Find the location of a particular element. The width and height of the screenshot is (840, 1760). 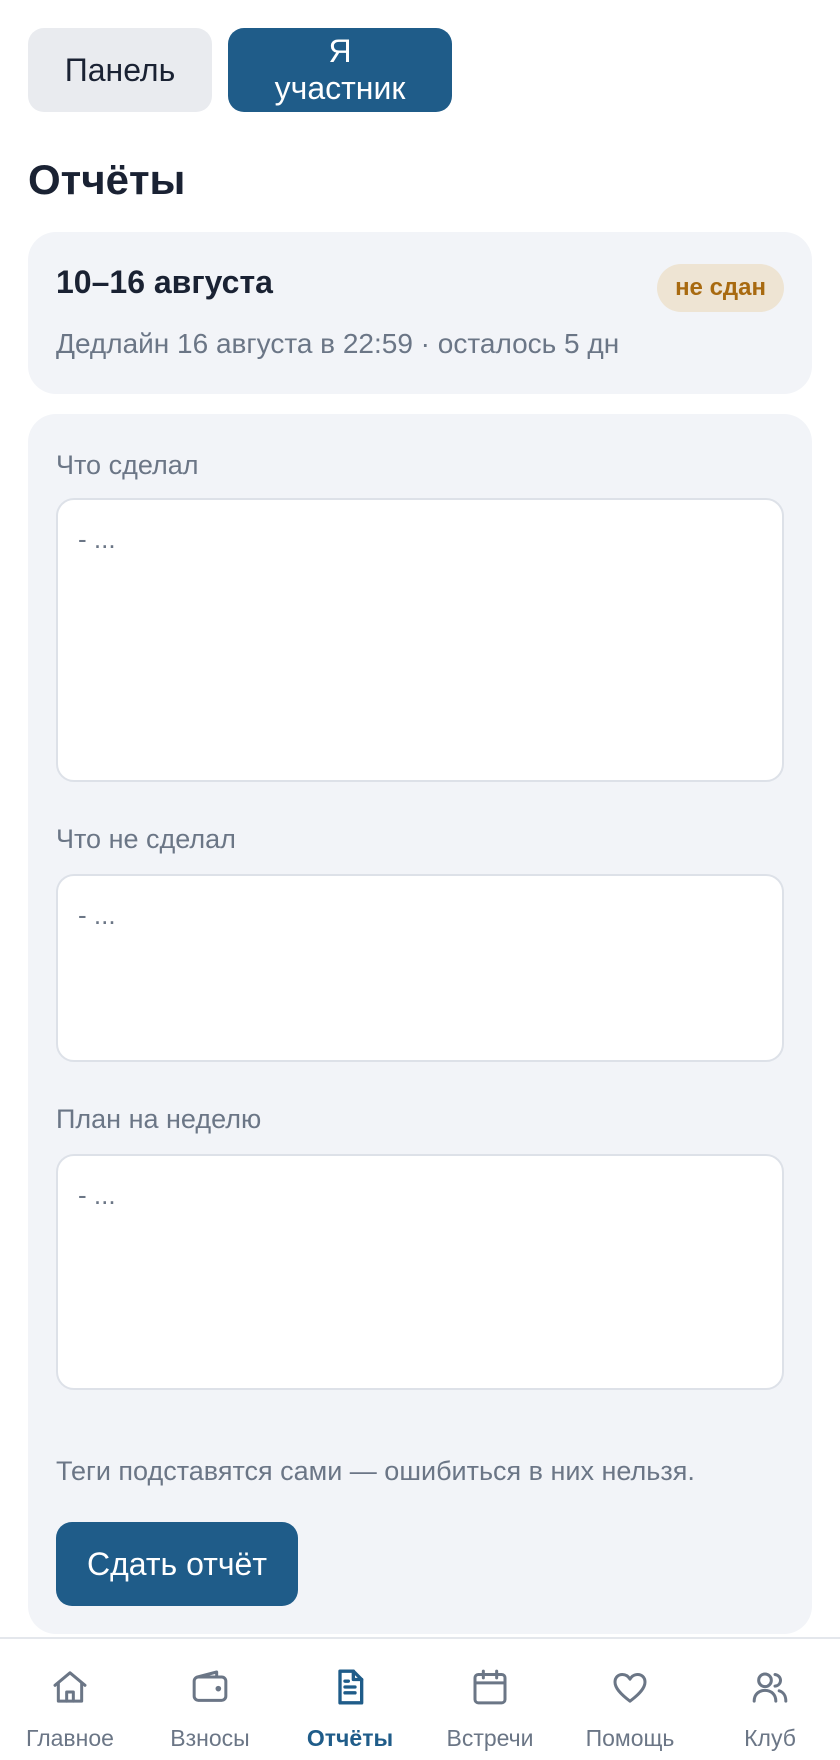

nav-item-help: Помощь is located at coordinates (630, 1699).